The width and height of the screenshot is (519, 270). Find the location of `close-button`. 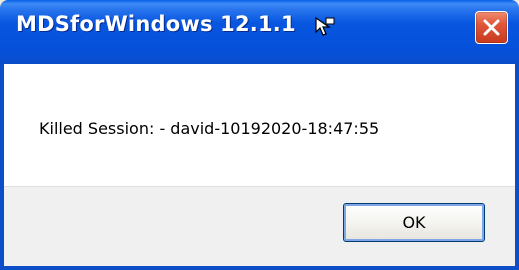

close-button is located at coordinates (491, 27).